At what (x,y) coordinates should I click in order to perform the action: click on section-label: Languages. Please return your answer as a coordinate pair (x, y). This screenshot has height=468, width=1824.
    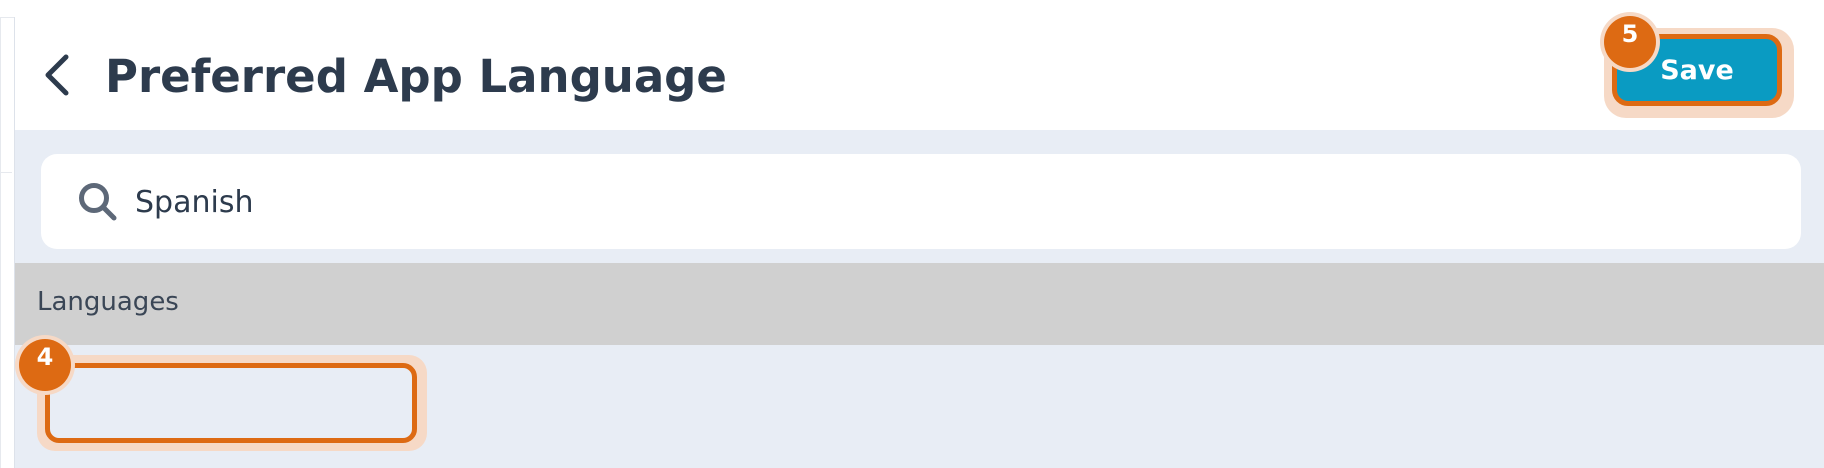
    Looking at the image, I should click on (108, 302).